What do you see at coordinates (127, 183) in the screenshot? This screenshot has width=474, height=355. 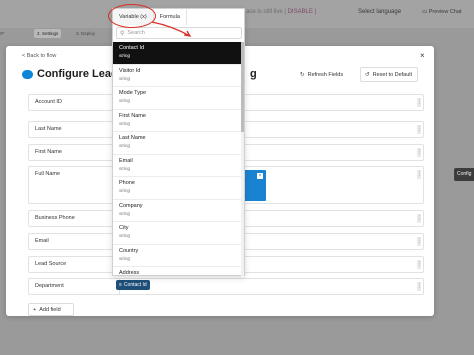 I see `item-name: Phone` at bounding box center [127, 183].